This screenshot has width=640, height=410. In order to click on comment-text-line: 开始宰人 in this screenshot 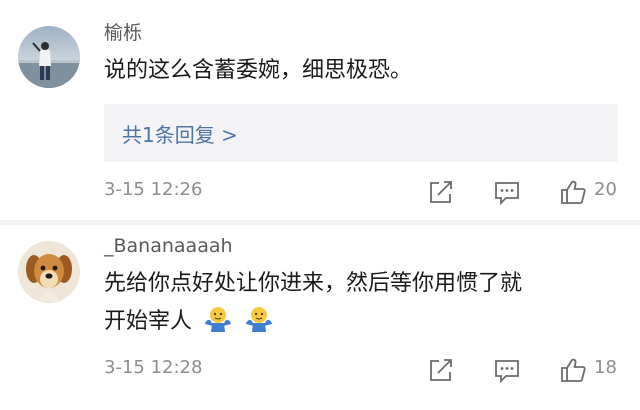, I will do `click(359, 322)`.